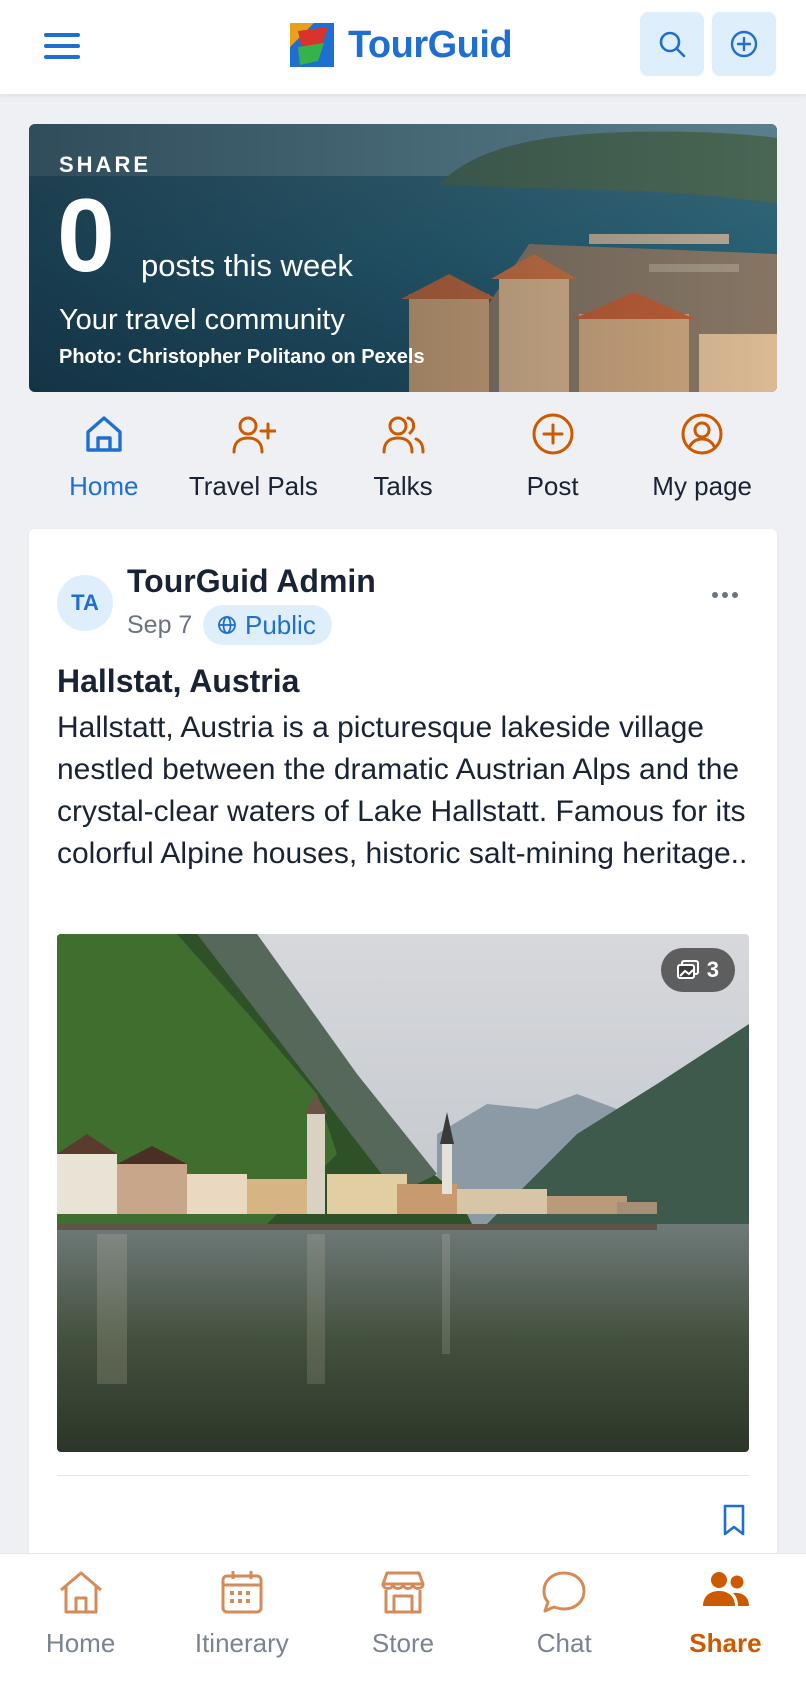  What do you see at coordinates (403, 435) in the screenshot?
I see `users-icon` at bounding box center [403, 435].